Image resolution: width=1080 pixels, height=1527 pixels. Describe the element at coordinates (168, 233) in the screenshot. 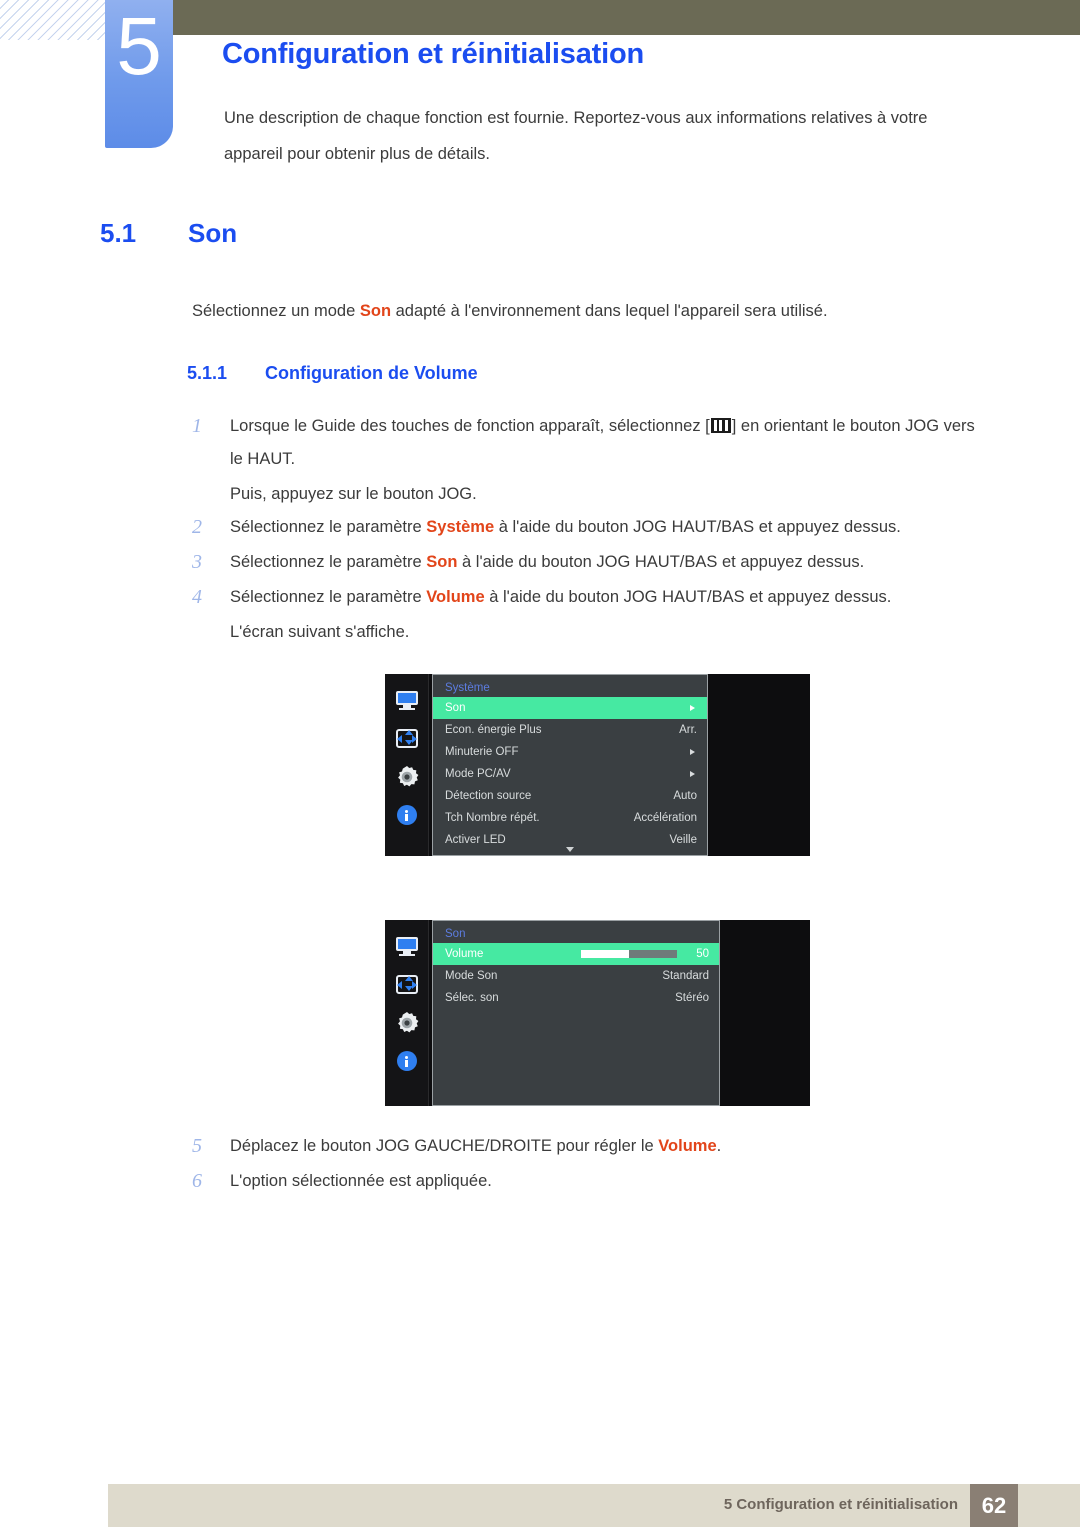

I see `section-heading: 5.1 Son` at that location.